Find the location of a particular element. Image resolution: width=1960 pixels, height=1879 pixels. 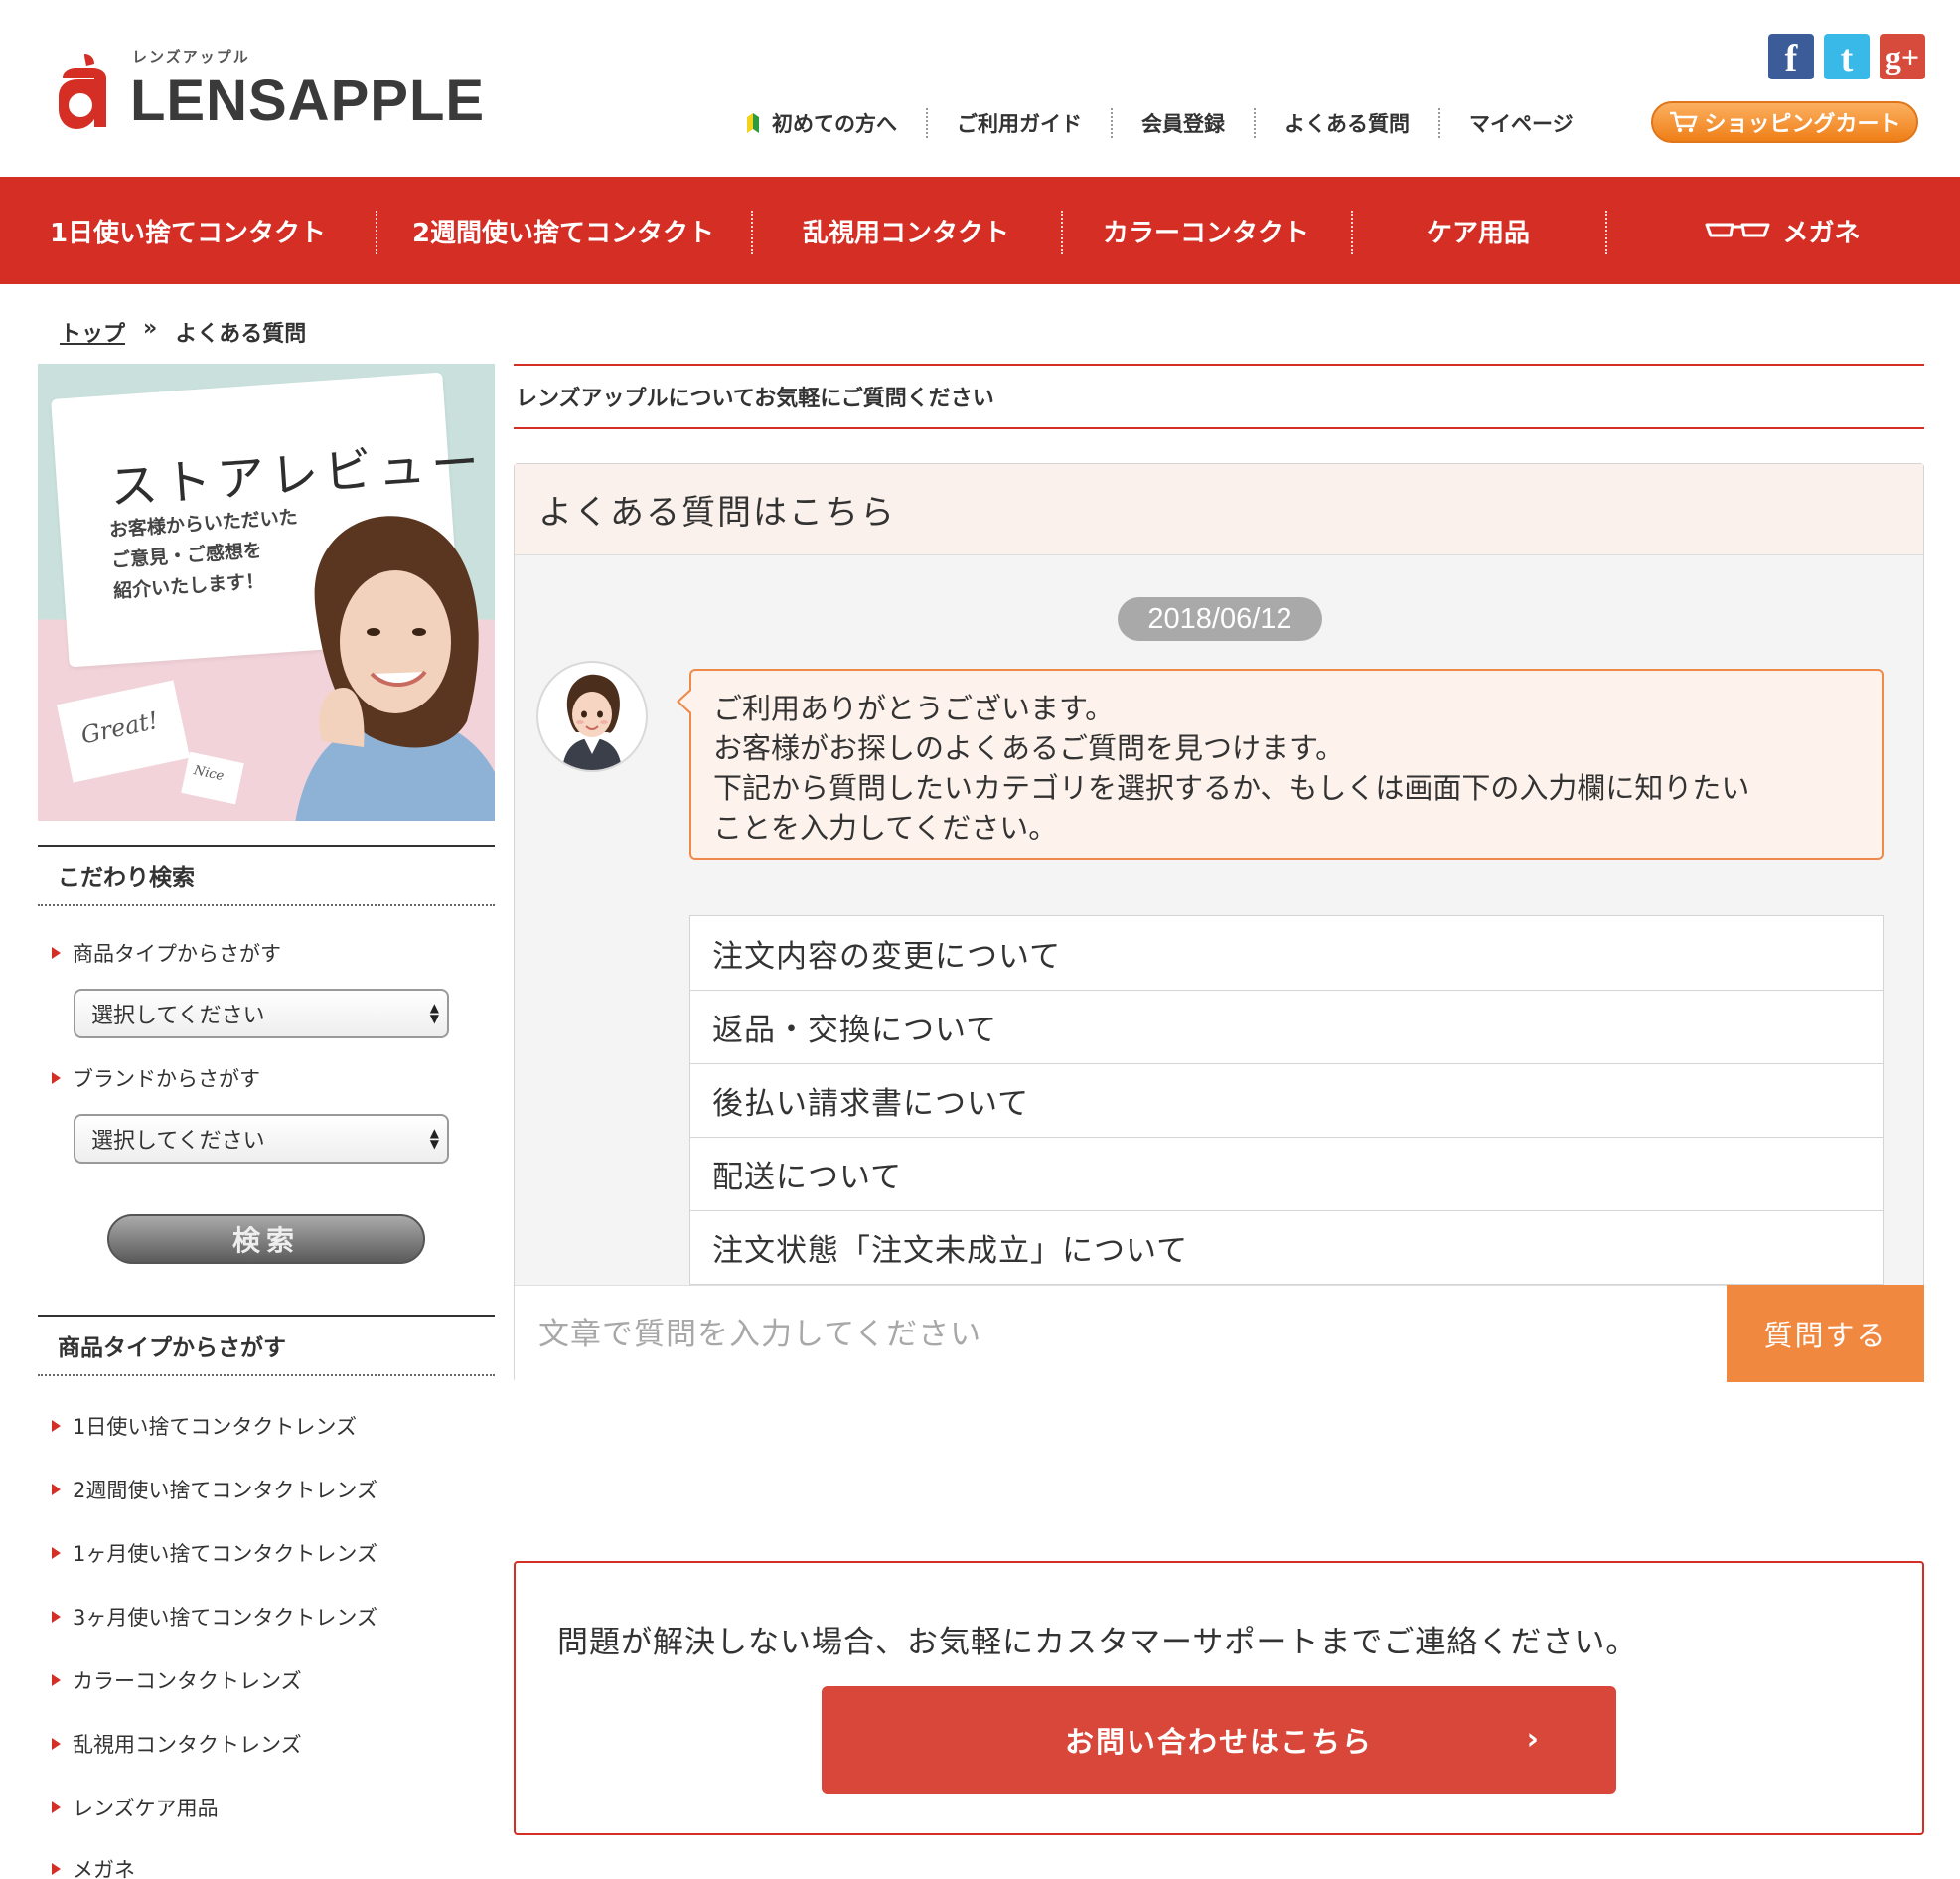

logo-kana: レンズアップル is located at coordinates (191, 57).